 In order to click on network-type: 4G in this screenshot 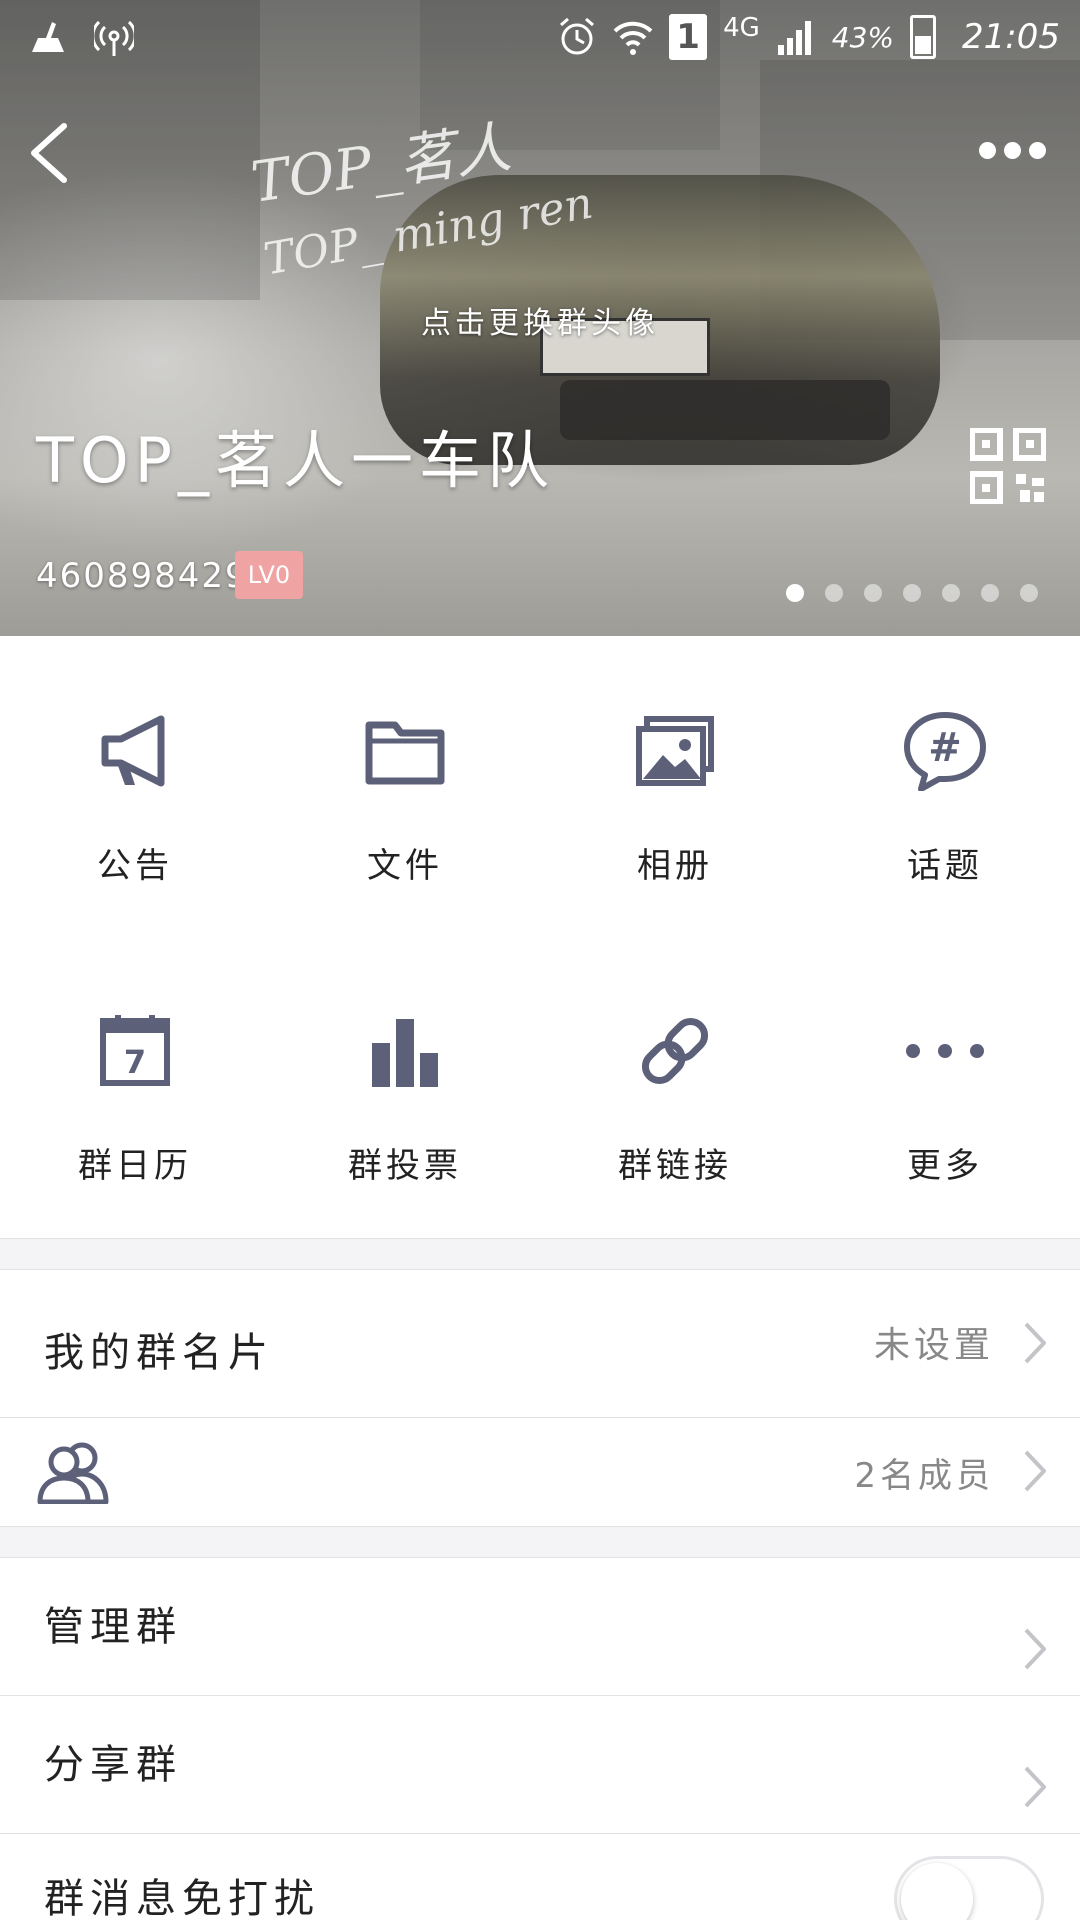, I will do `click(741, 28)`.